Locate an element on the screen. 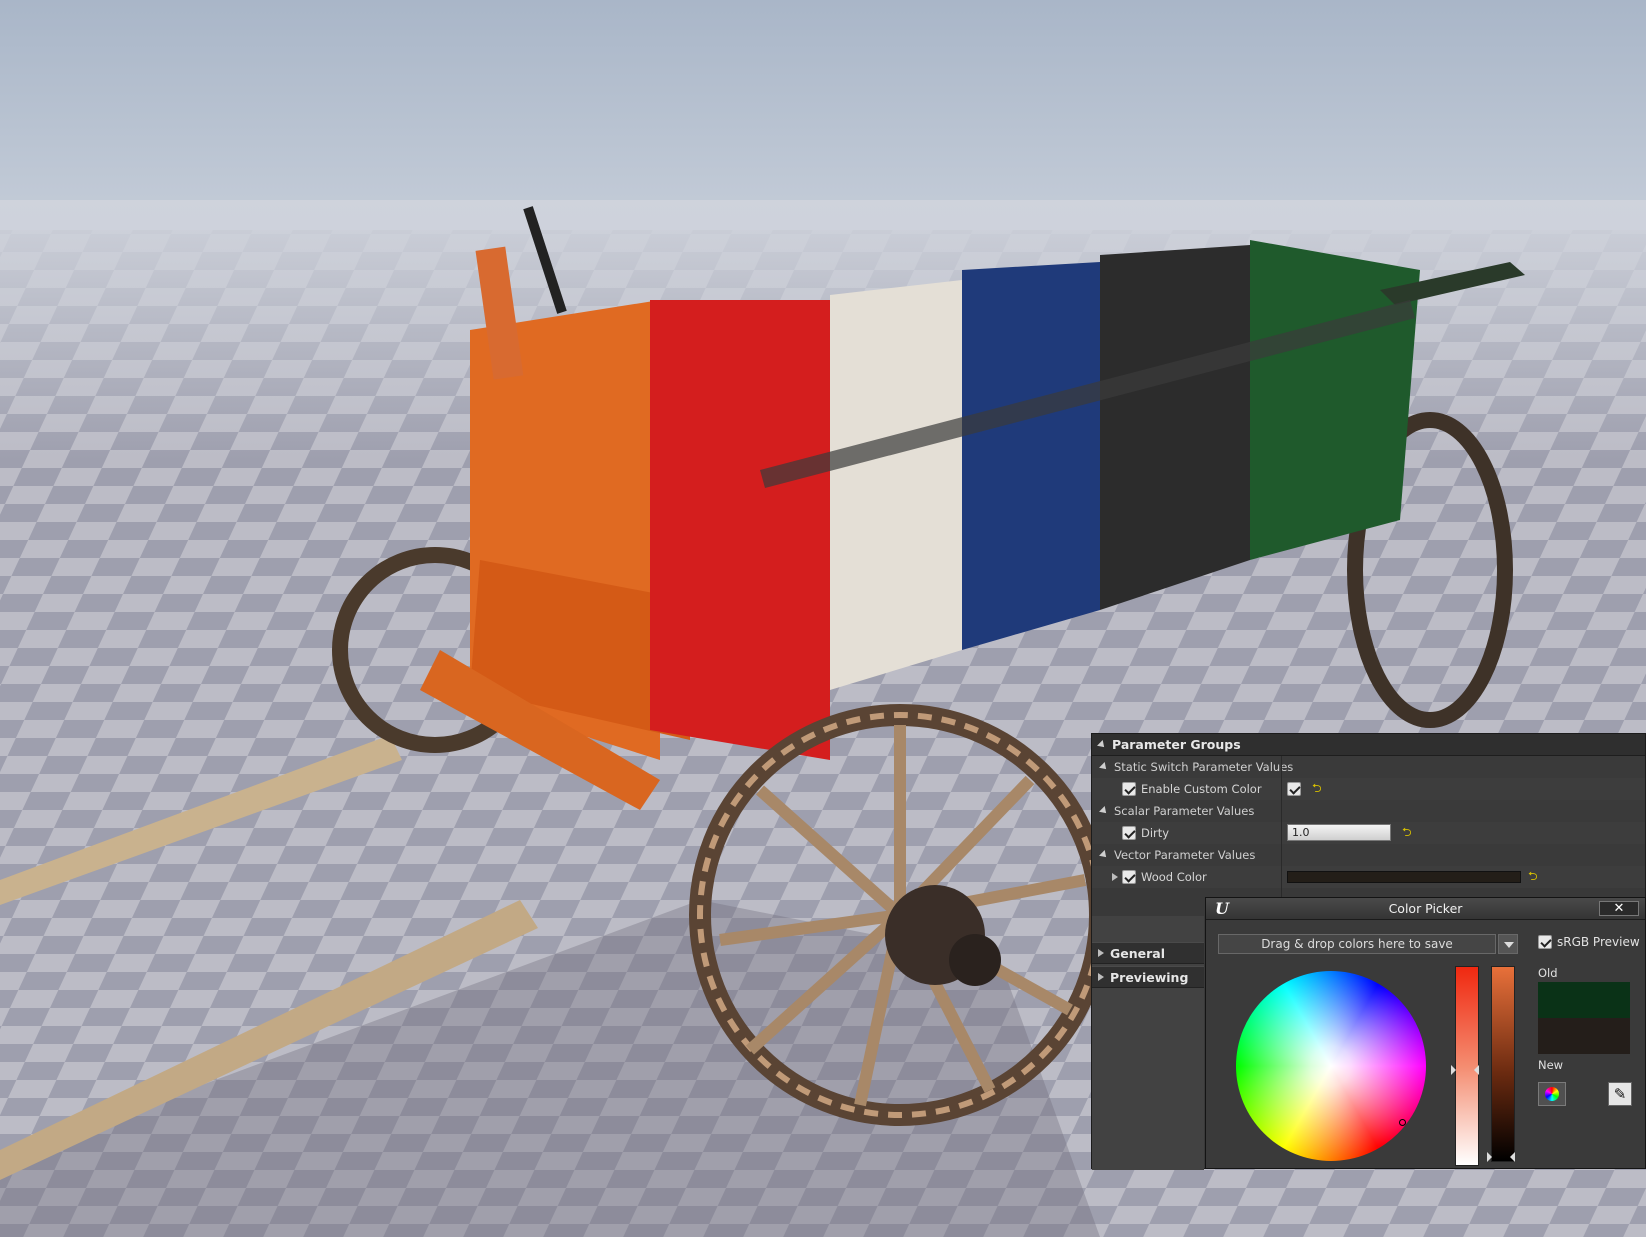 The width and height of the screenshot is (1646, 1237). color-wheel-cursor is located at coordinates (1402, 1122).